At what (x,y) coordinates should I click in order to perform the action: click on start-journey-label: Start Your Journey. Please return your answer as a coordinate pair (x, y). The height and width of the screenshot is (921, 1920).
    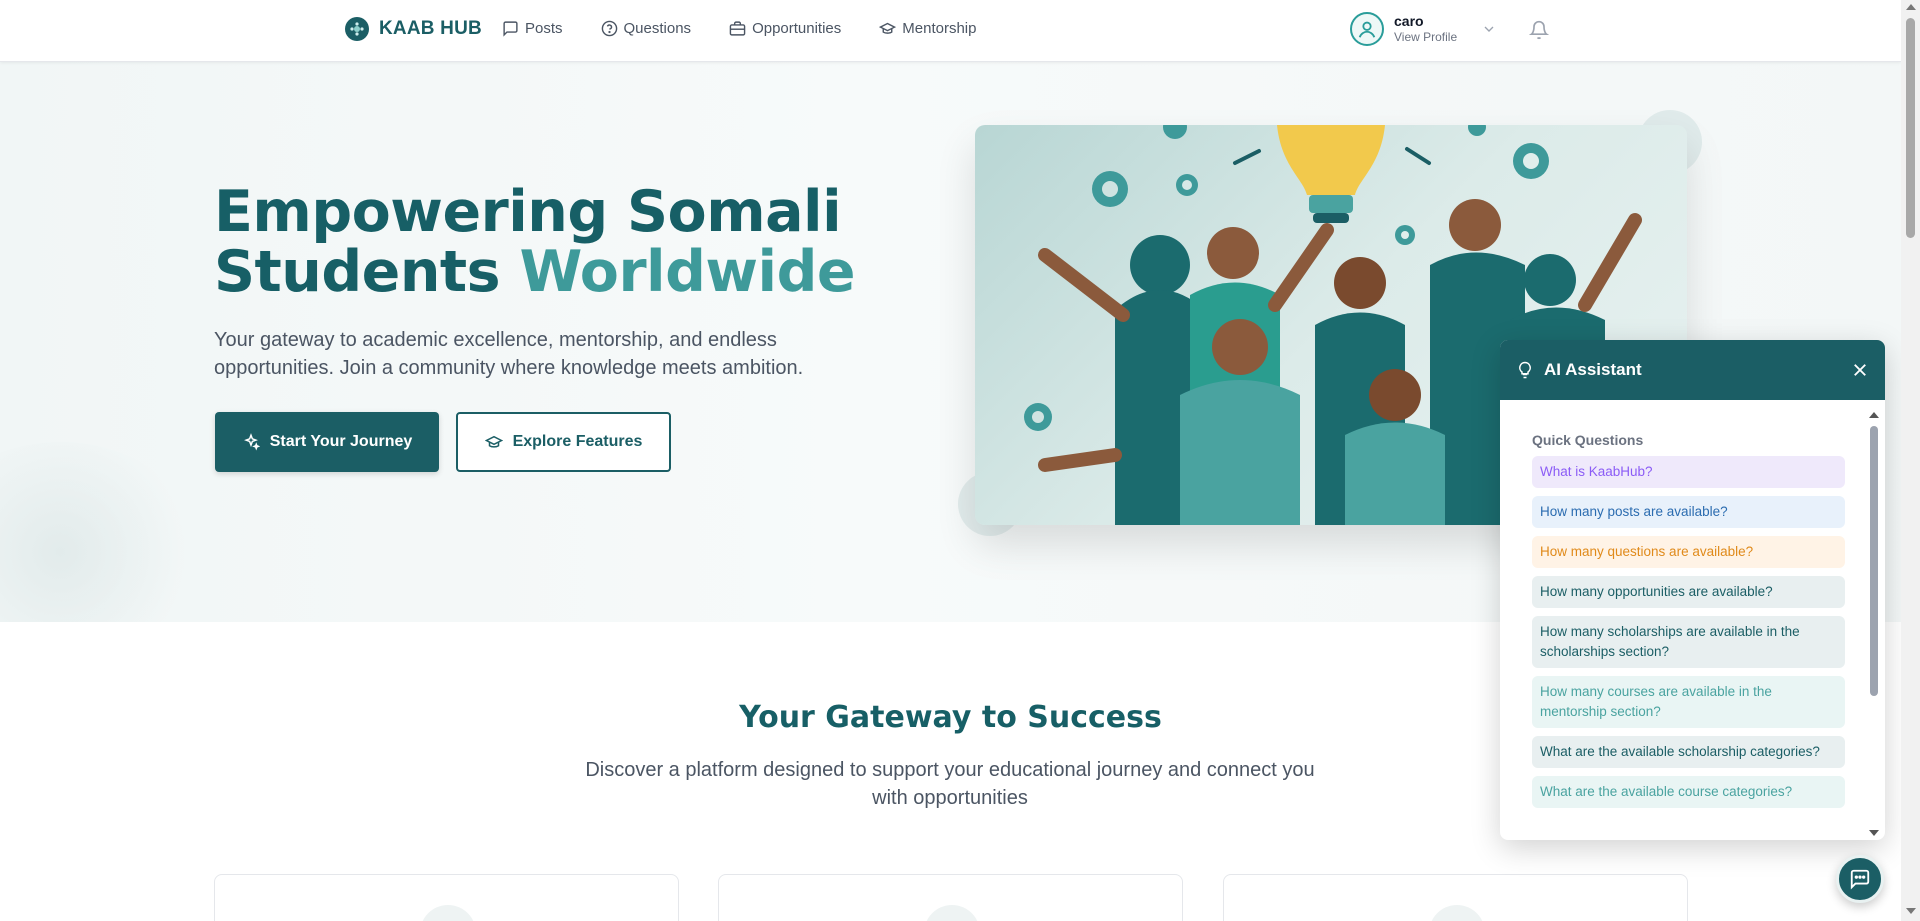
    Looking at the image, I should click on (341, 441).